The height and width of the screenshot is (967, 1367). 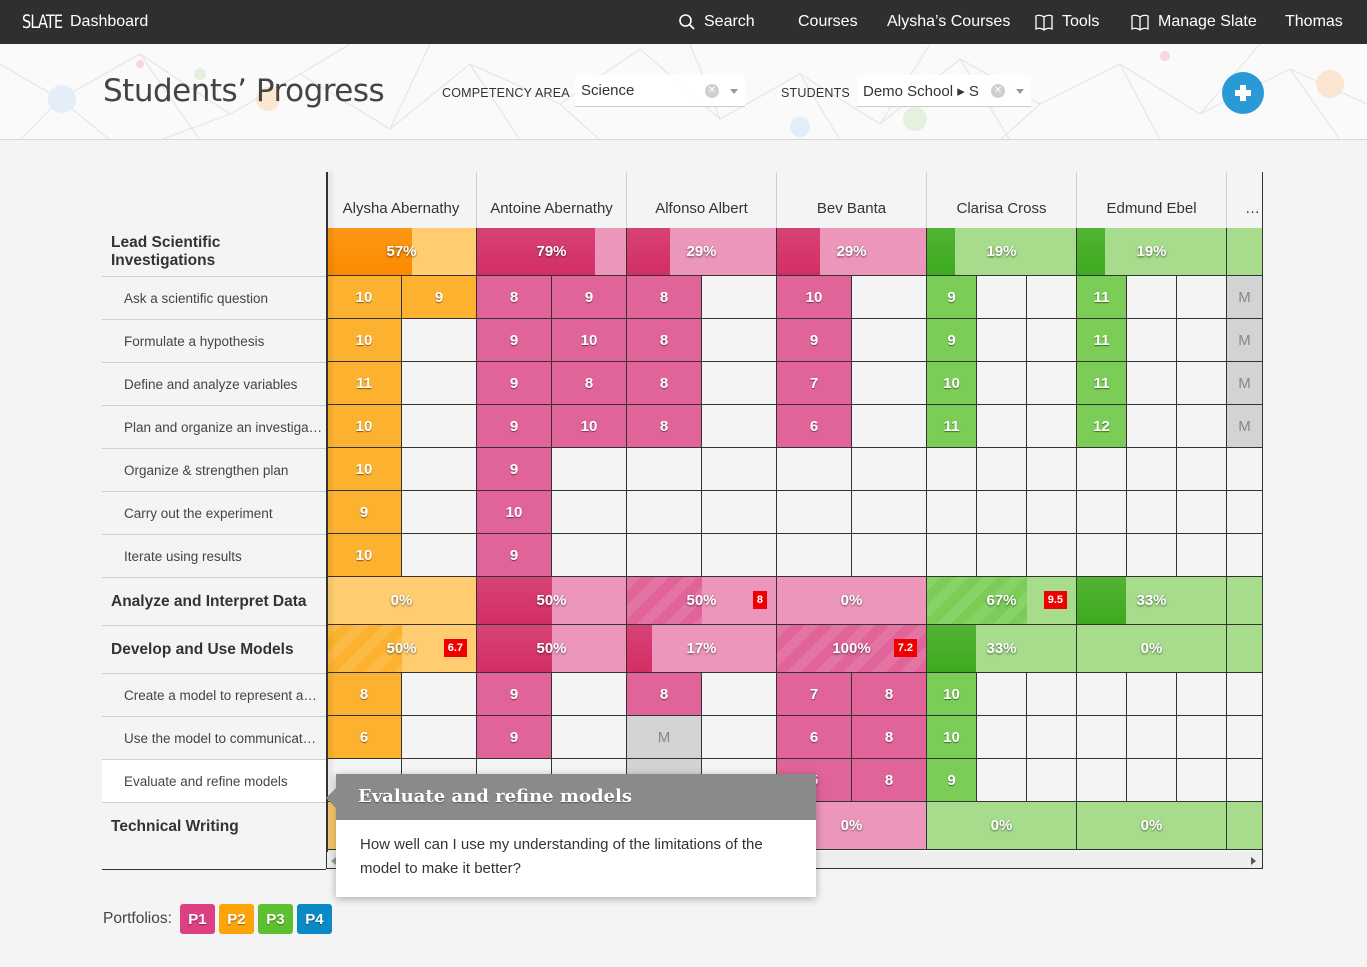 I want to click on student-column-header: Bev Banta, so click(x=851, y=200).